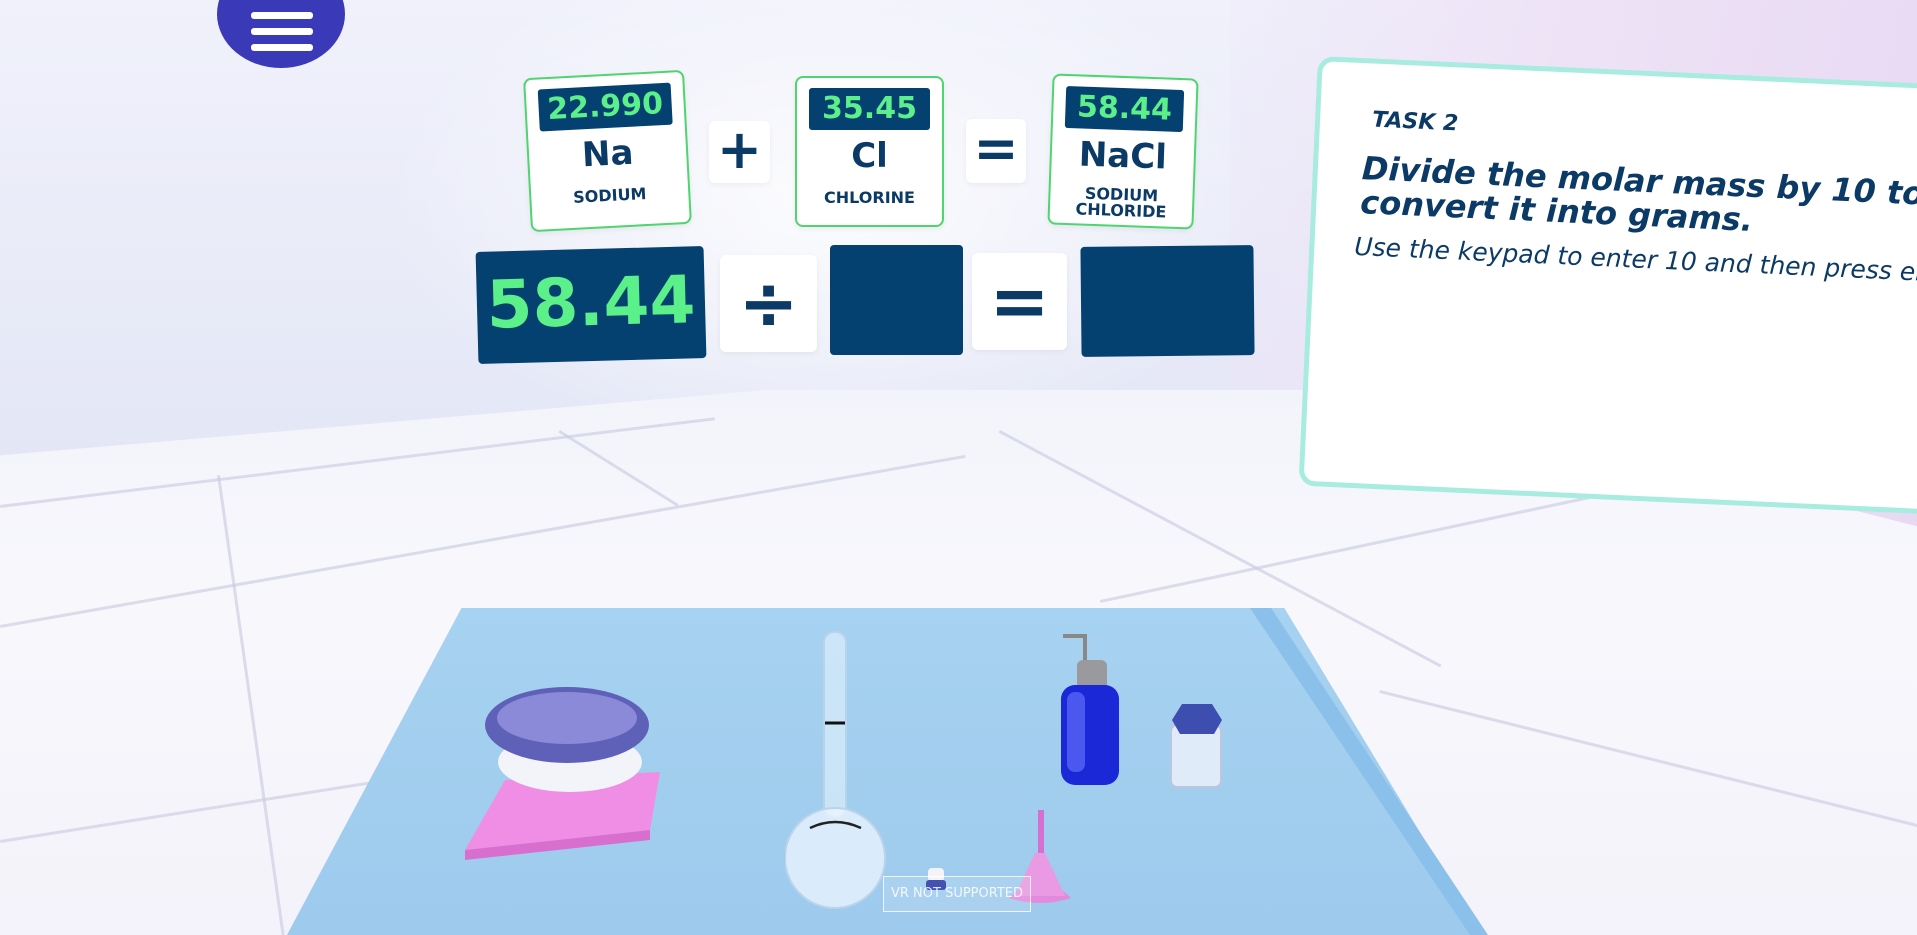  What do you see at coordinates (607, 154) in the screenshot?
I see `element-symbol: Na` at bounding box center [607, 154].